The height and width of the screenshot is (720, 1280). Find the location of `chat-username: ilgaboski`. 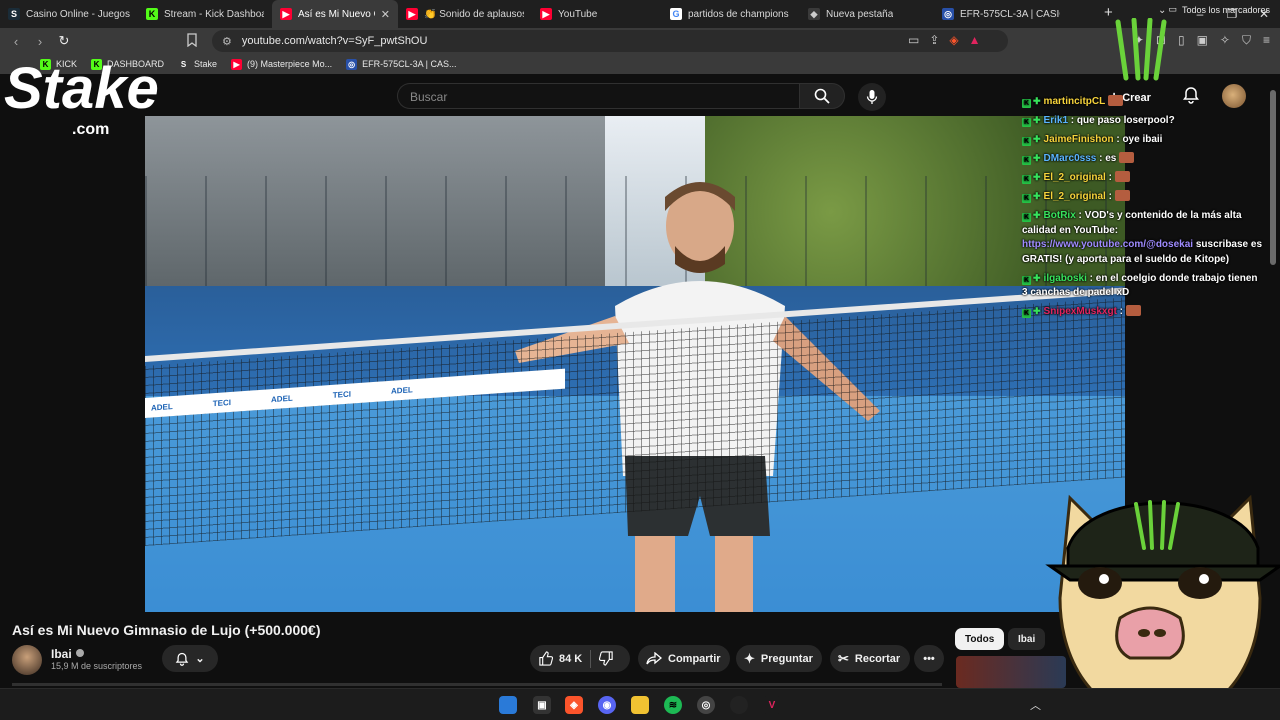

chat-username: ilgaboski is located at coordinates (1065, 278).